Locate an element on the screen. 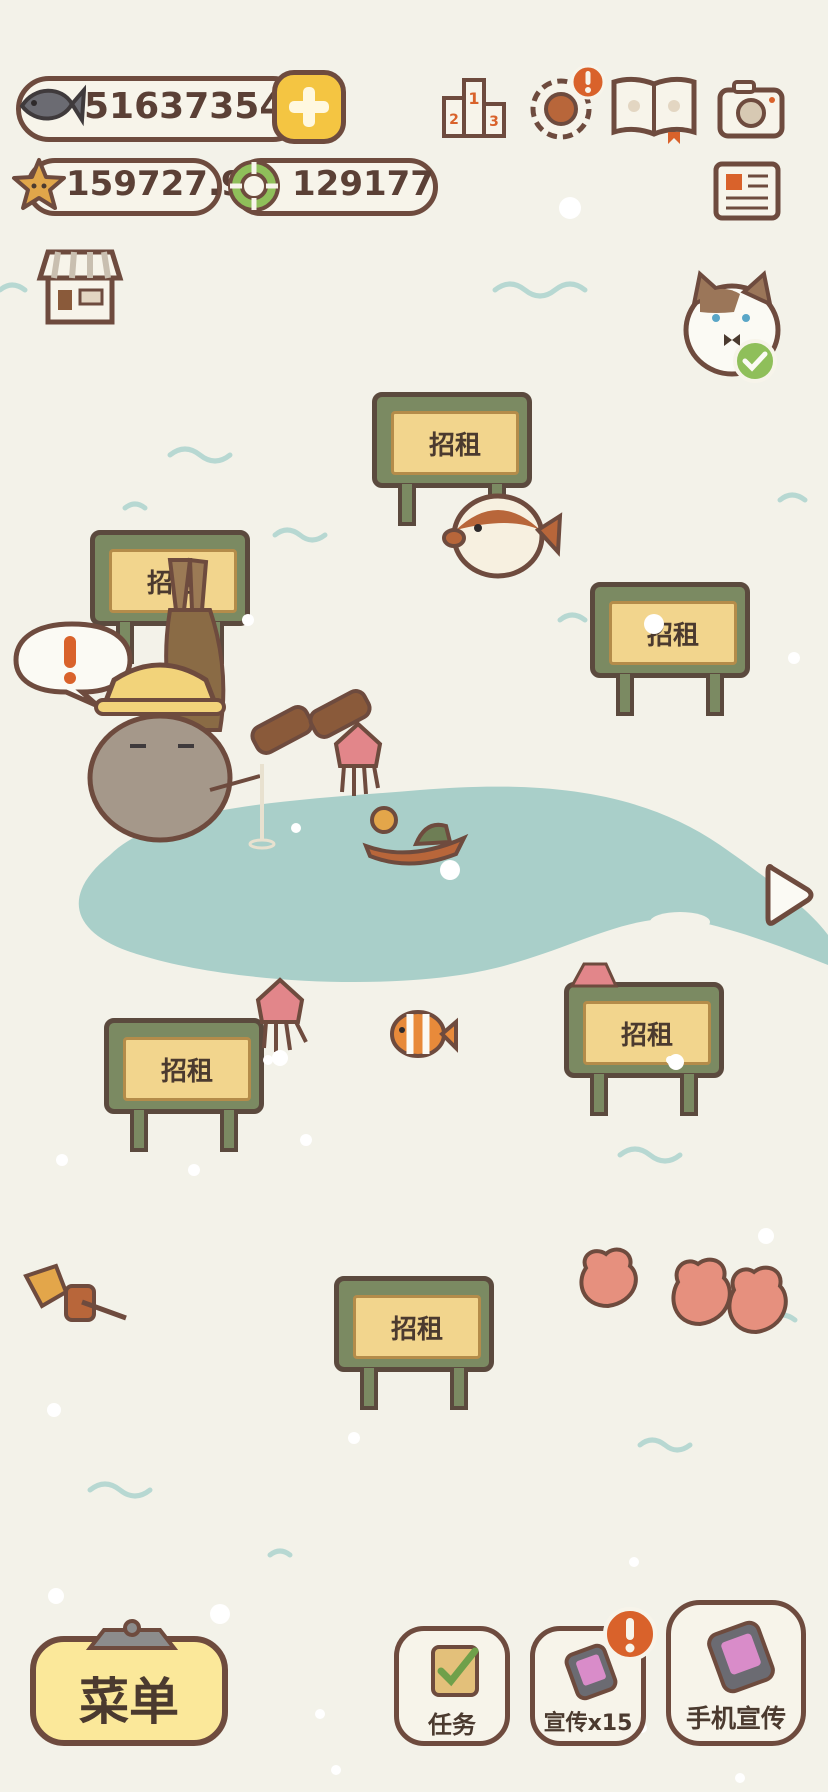  tasks-button: 任务 is located at coordinates (452, 1686).